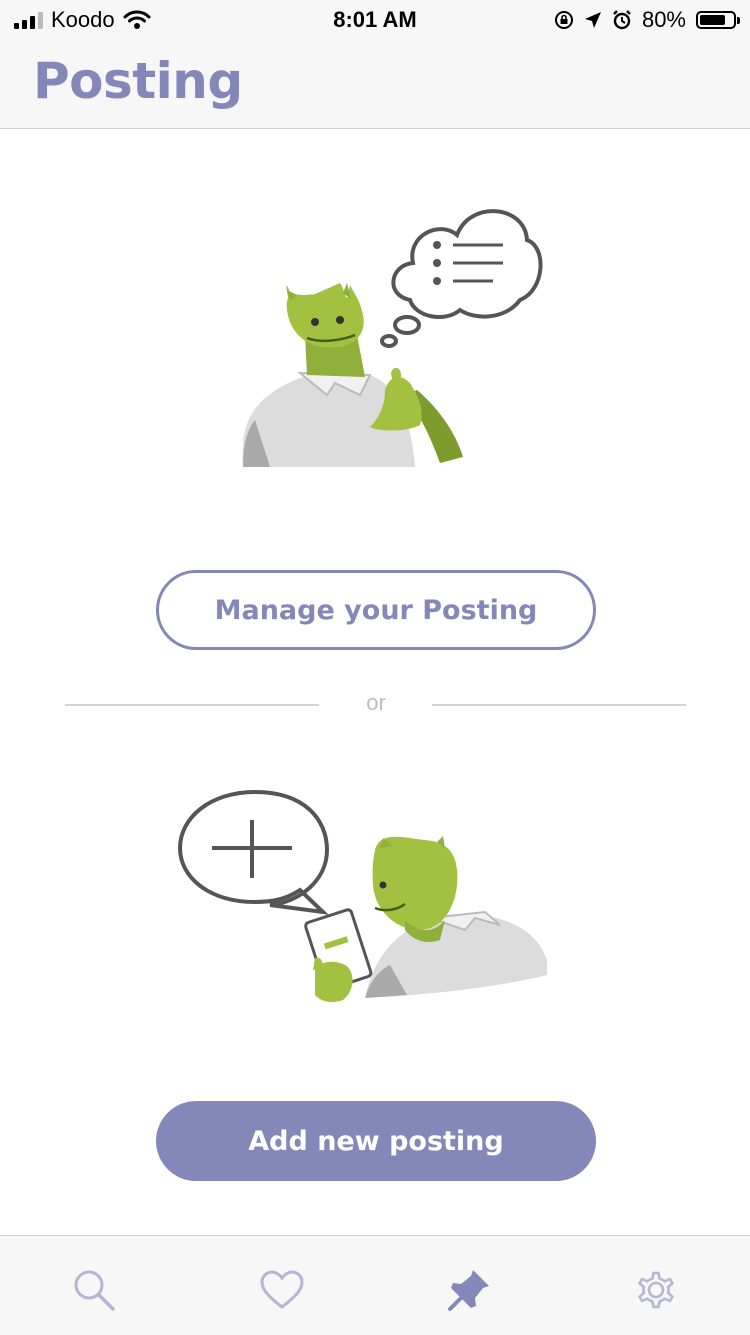  I want to click on location-icon, so click(592, 20).